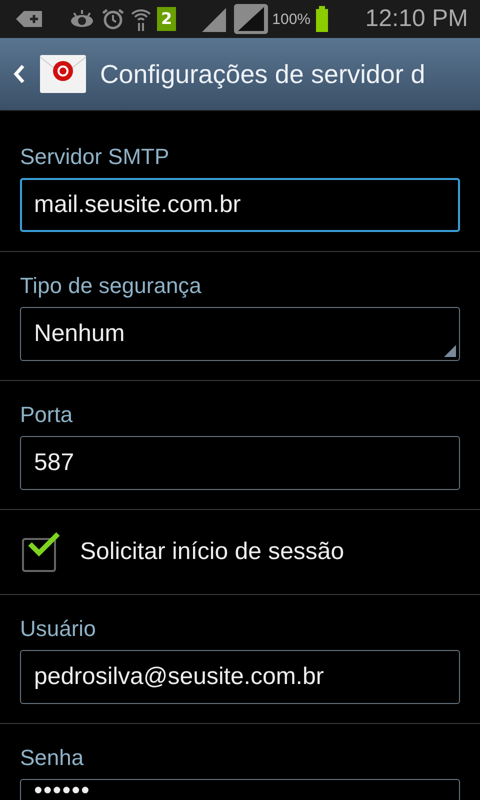  I want to click on field-label: Usuário, so click(58, 629).